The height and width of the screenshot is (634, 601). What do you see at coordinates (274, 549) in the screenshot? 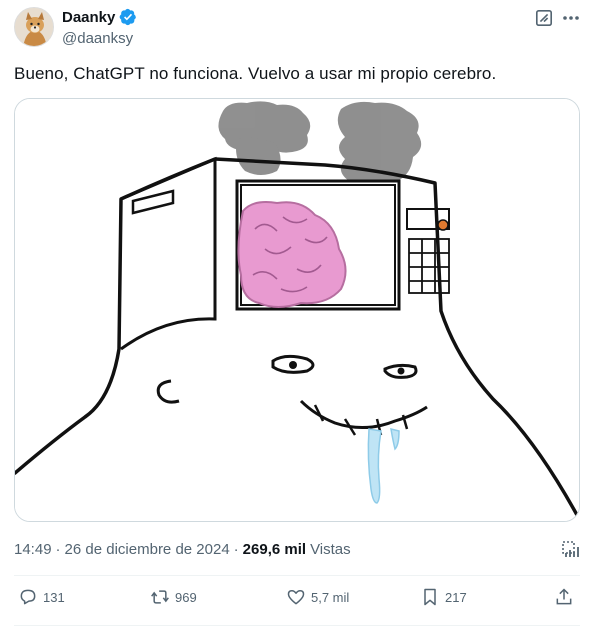
I see `views-count: 269,6 mil` at bounding box center [274, 549].